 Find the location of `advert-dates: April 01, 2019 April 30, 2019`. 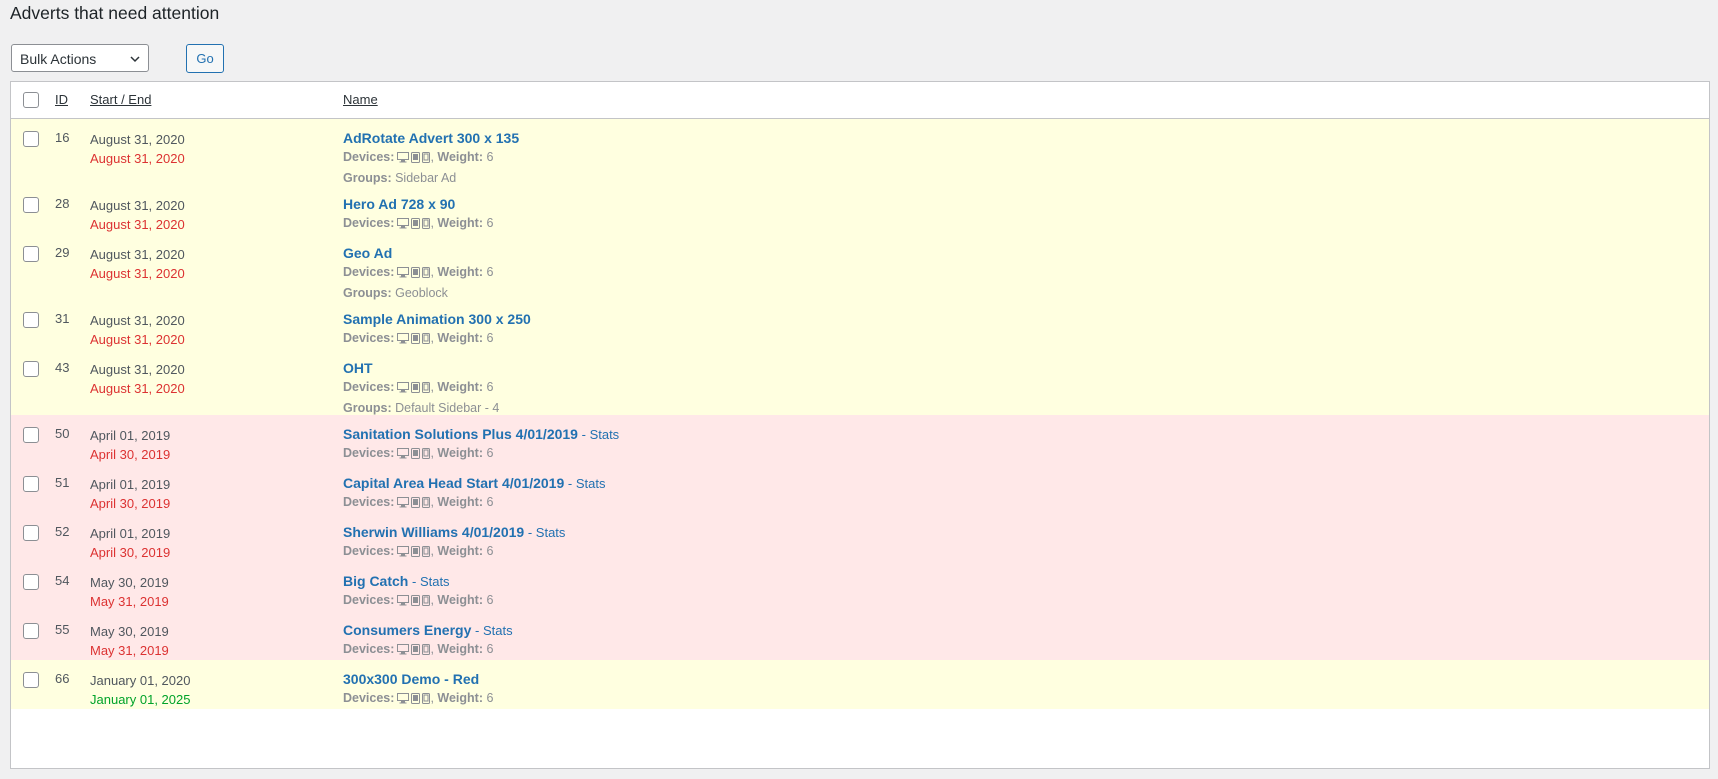

advert-dates: April 01, 2019 April 30, 2019 is located at coordinates (130, 543).